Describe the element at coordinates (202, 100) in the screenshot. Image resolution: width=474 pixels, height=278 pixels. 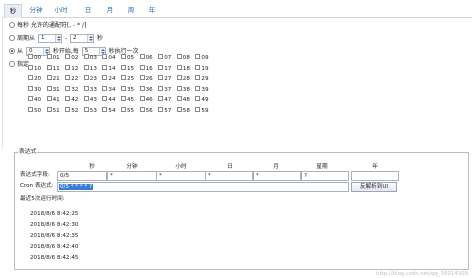
I see `second-checkbox-item: 49` at that location.